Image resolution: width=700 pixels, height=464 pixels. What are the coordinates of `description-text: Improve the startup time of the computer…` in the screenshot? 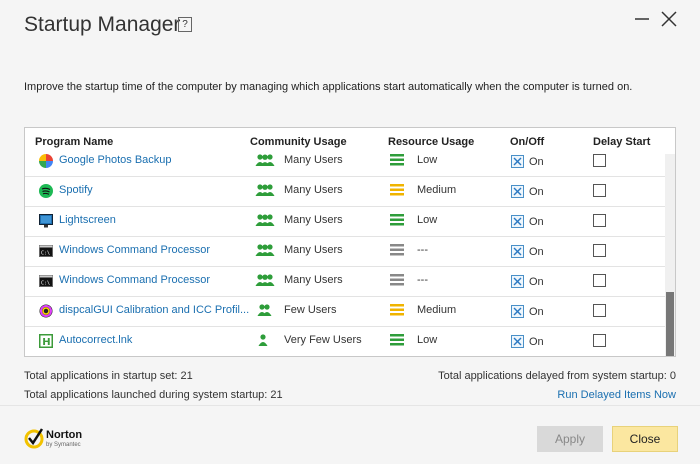 It's located at (328, 87).